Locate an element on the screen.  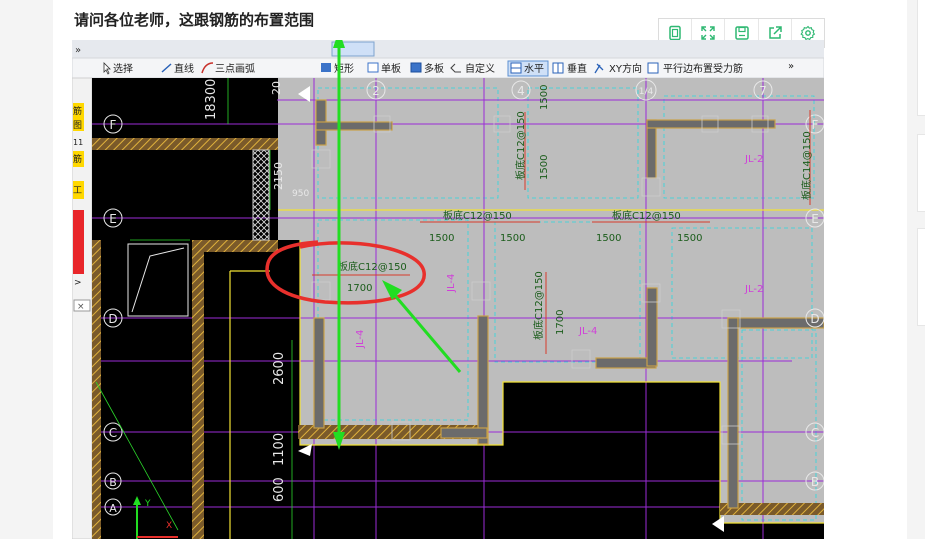
horizontal-tool: 水平 is located at coordinates (528, 68).